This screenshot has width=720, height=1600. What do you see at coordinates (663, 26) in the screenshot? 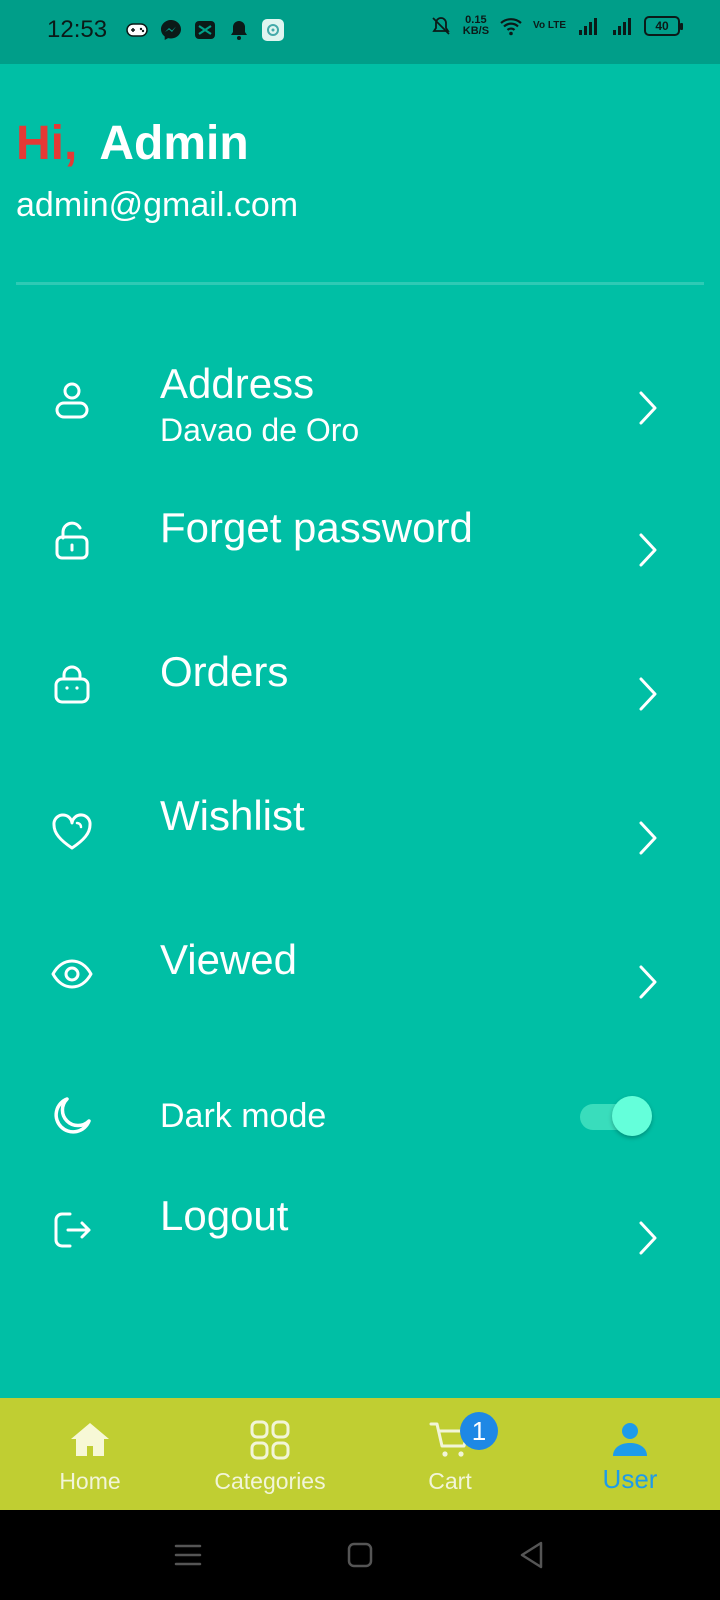
I see `battery-indicator: 40` at bounding box center [663, 26].